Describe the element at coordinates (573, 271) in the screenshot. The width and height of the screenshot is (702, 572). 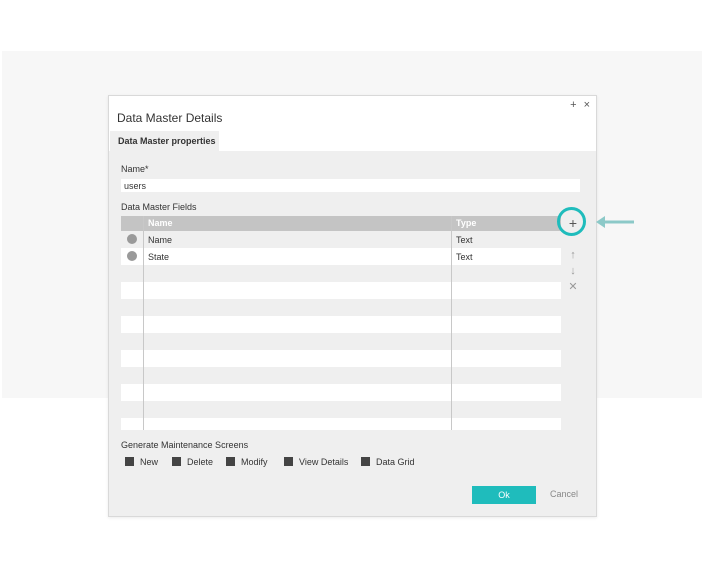
I see `move-down-icon: ↓` at that location.